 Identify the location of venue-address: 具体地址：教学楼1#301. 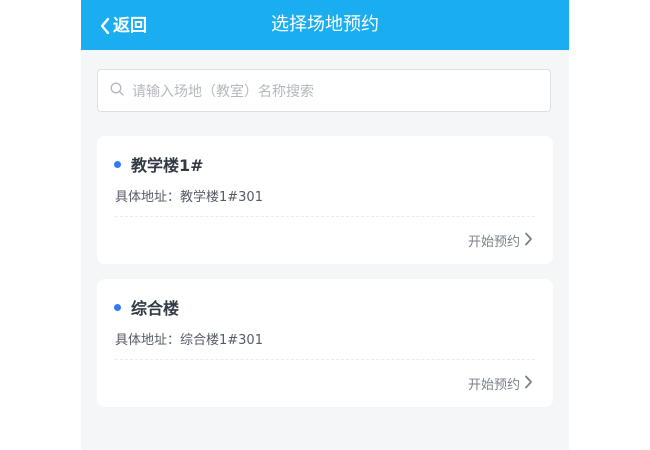
(189, 197).